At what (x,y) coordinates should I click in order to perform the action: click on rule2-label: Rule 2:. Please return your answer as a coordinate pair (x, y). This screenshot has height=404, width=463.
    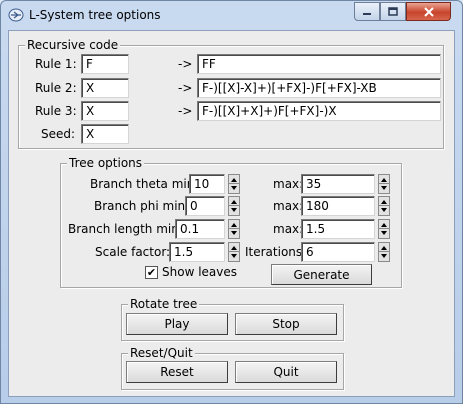
    Looking at the image, I should click on (56, 88).